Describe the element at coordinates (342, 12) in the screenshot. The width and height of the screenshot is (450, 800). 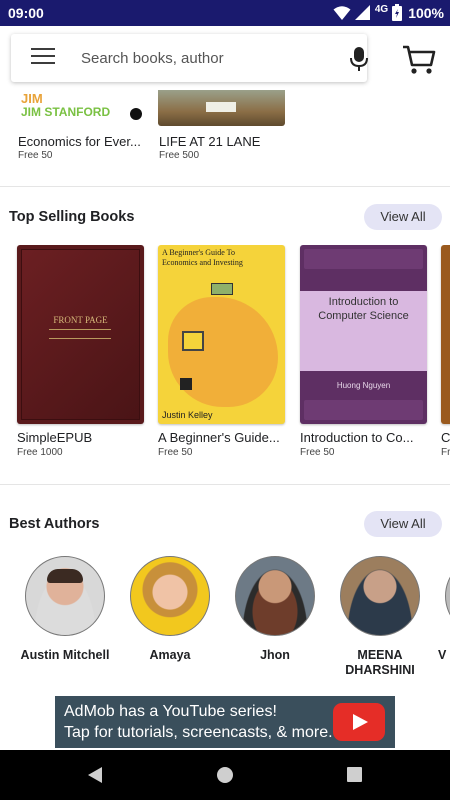
I see `wifi-icon` at that location.